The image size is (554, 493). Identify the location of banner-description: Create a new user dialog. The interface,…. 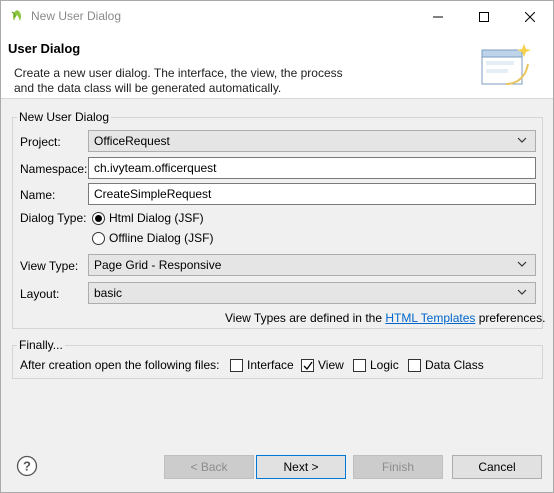
(194, 81).